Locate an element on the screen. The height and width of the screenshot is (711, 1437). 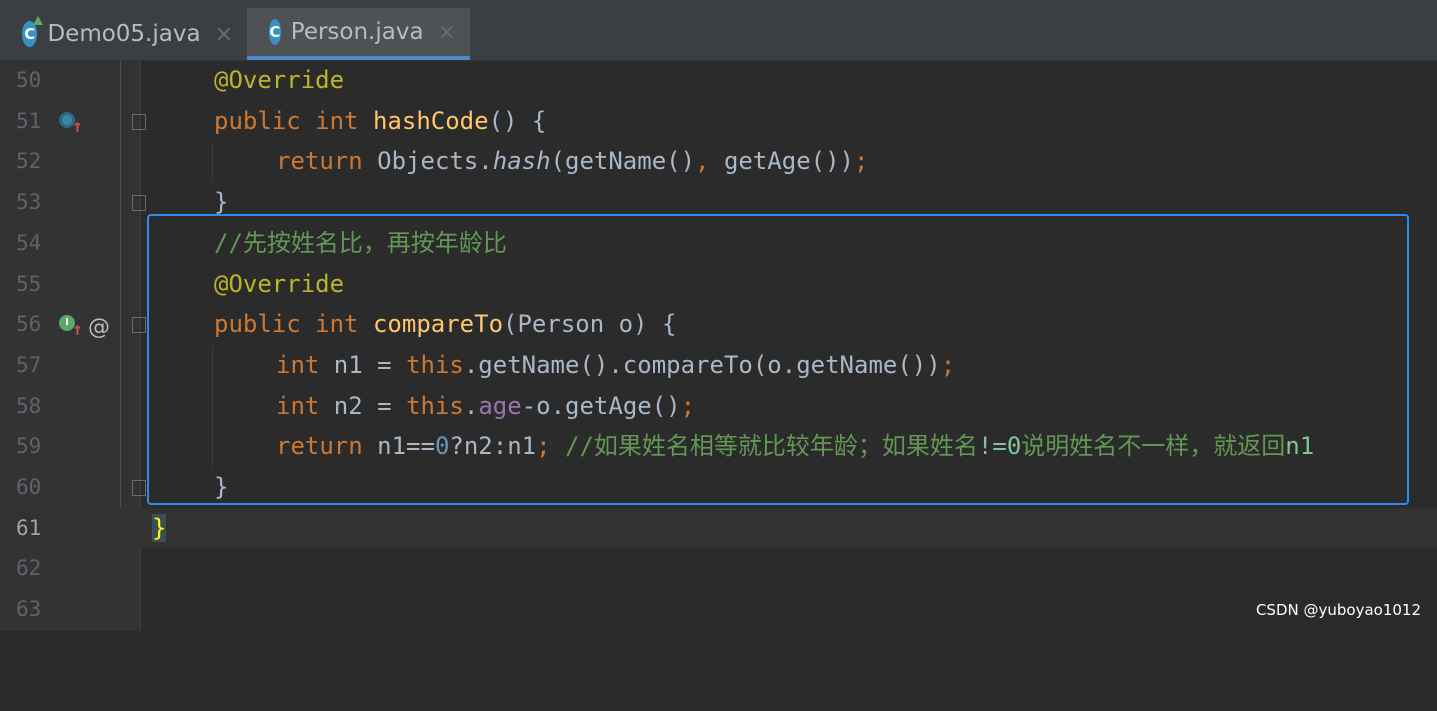
java-class-icon: C is located at coordinates (275, 32).